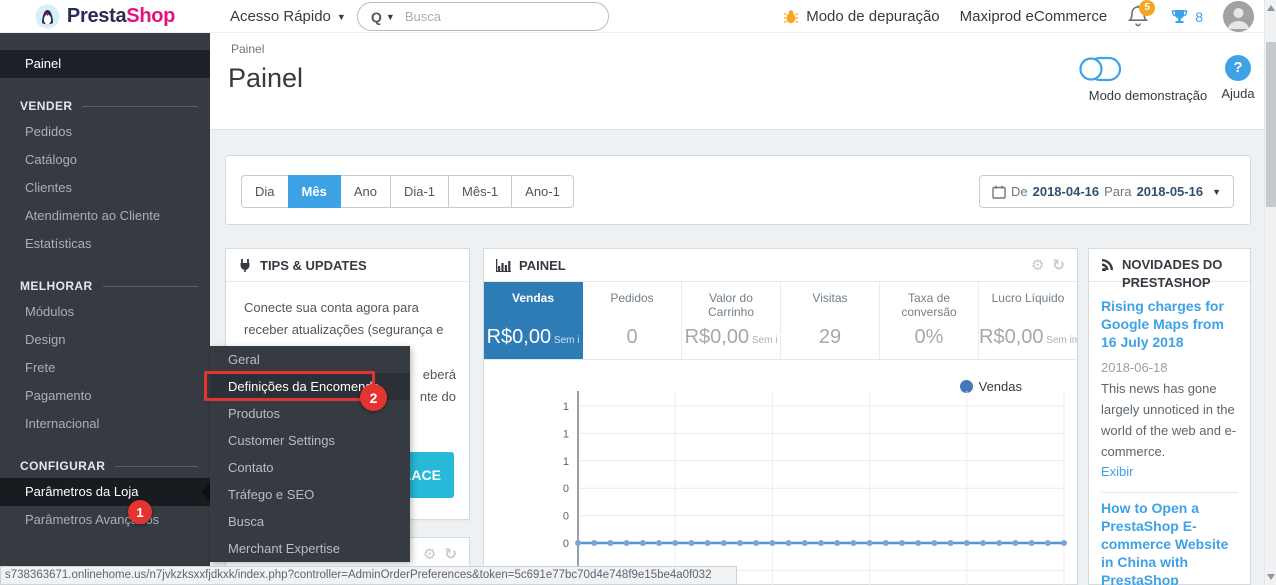 Image resolution: width=1276 pixels, height=585 pixels. I want to click on kpi-label: Lucro Líquido, so click(1028, 298).